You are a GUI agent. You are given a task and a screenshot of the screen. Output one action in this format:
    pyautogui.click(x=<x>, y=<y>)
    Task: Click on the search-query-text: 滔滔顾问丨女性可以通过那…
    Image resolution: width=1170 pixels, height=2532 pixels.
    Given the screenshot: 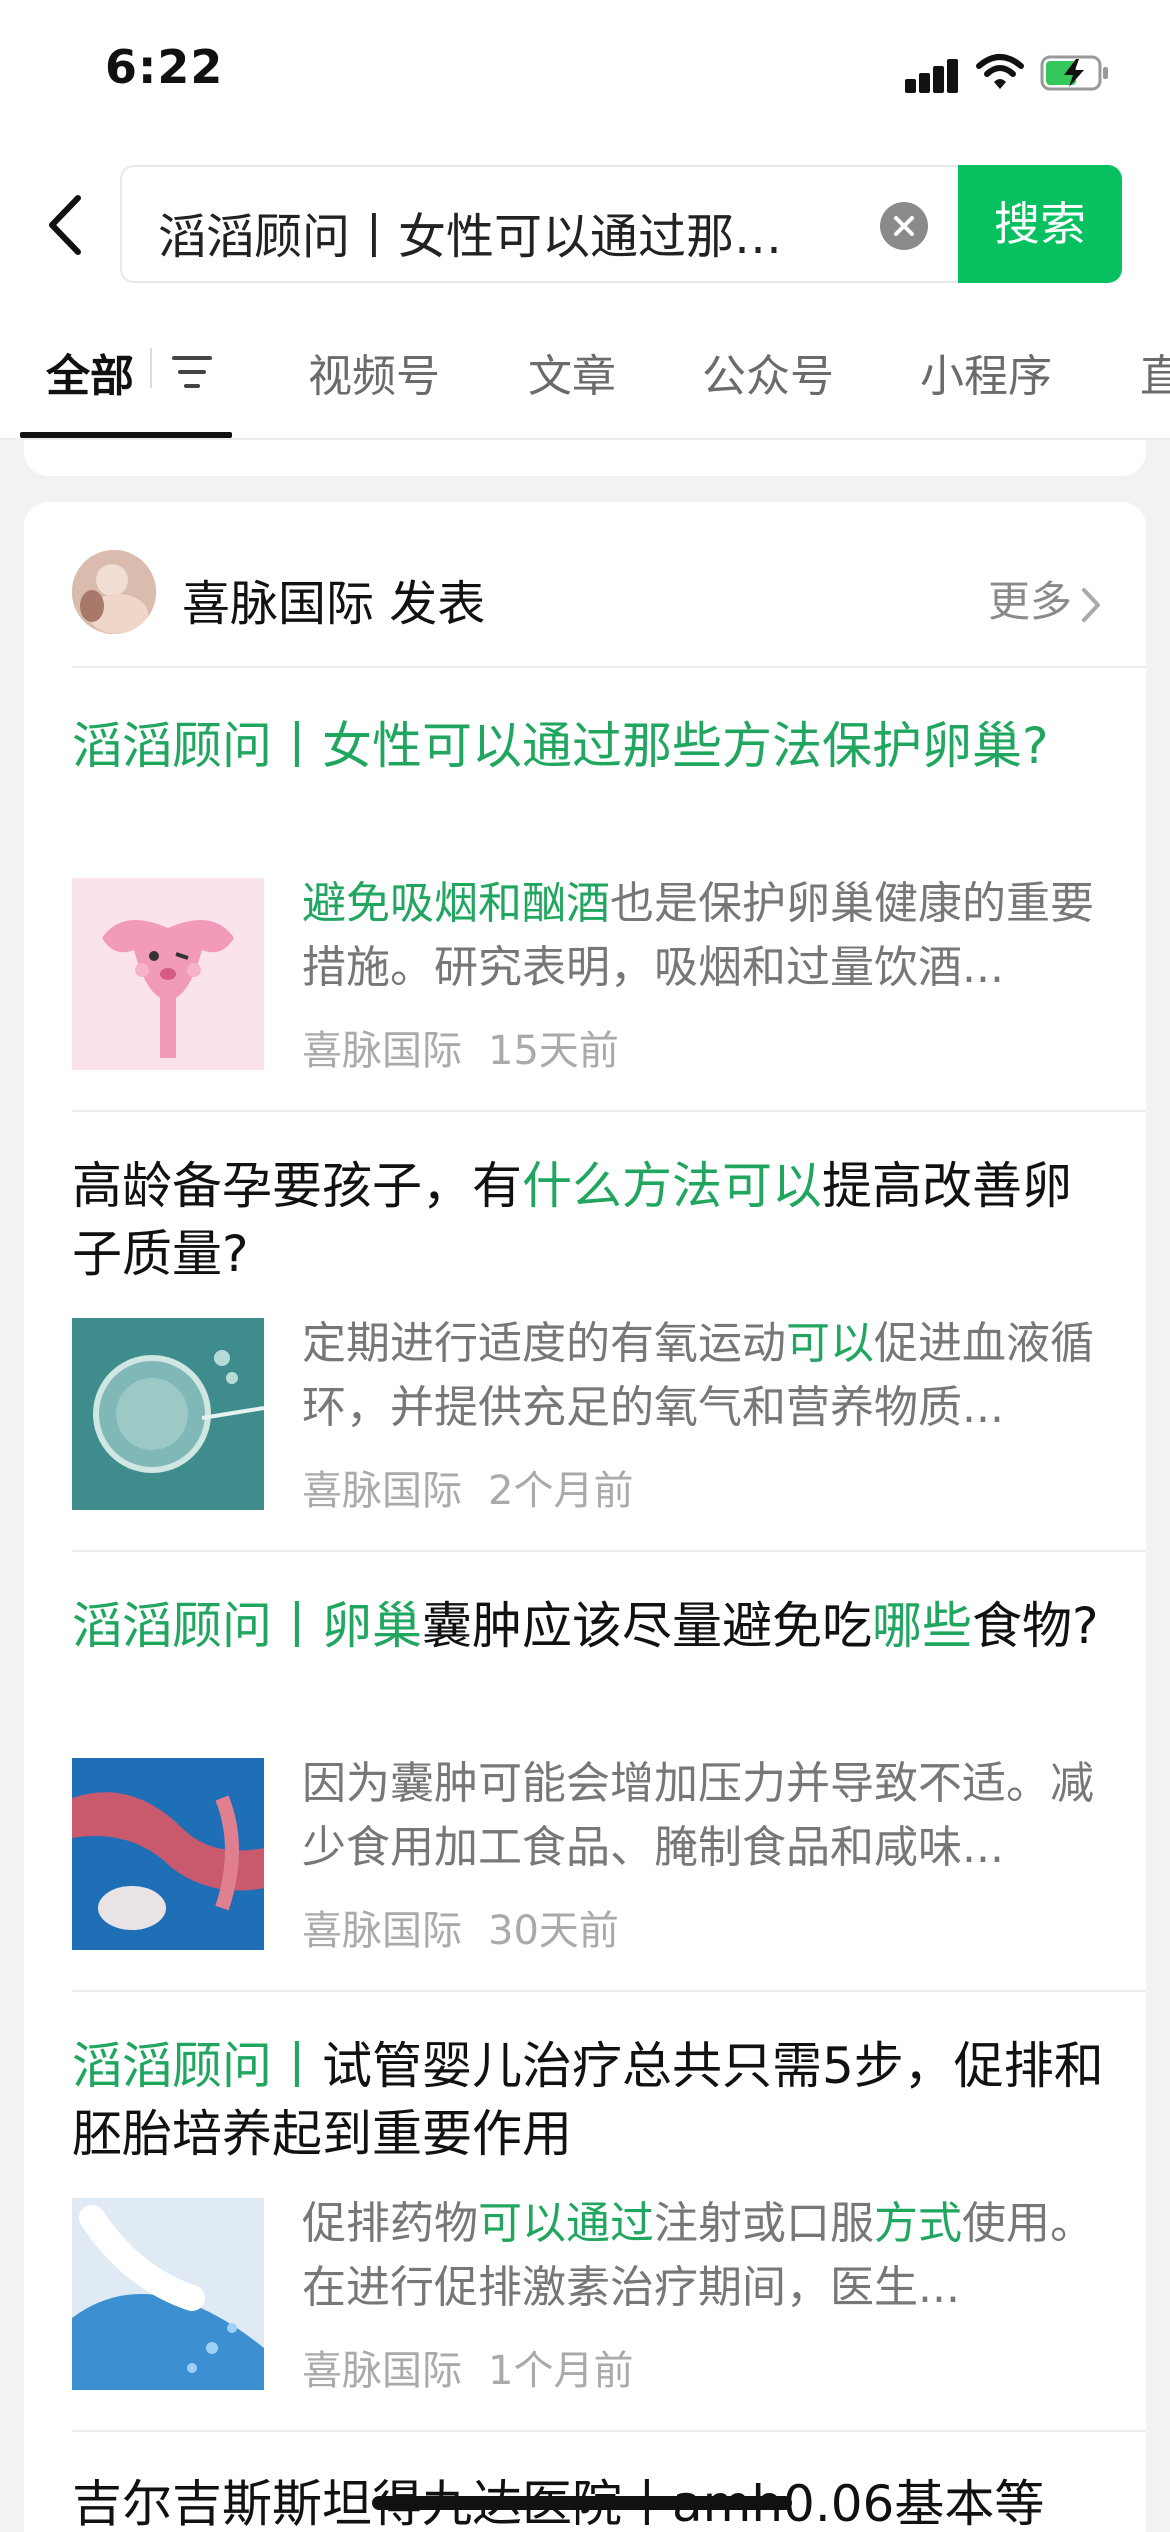 What is the action you would take?
    pyautogui.click(x=503, y=232)
    